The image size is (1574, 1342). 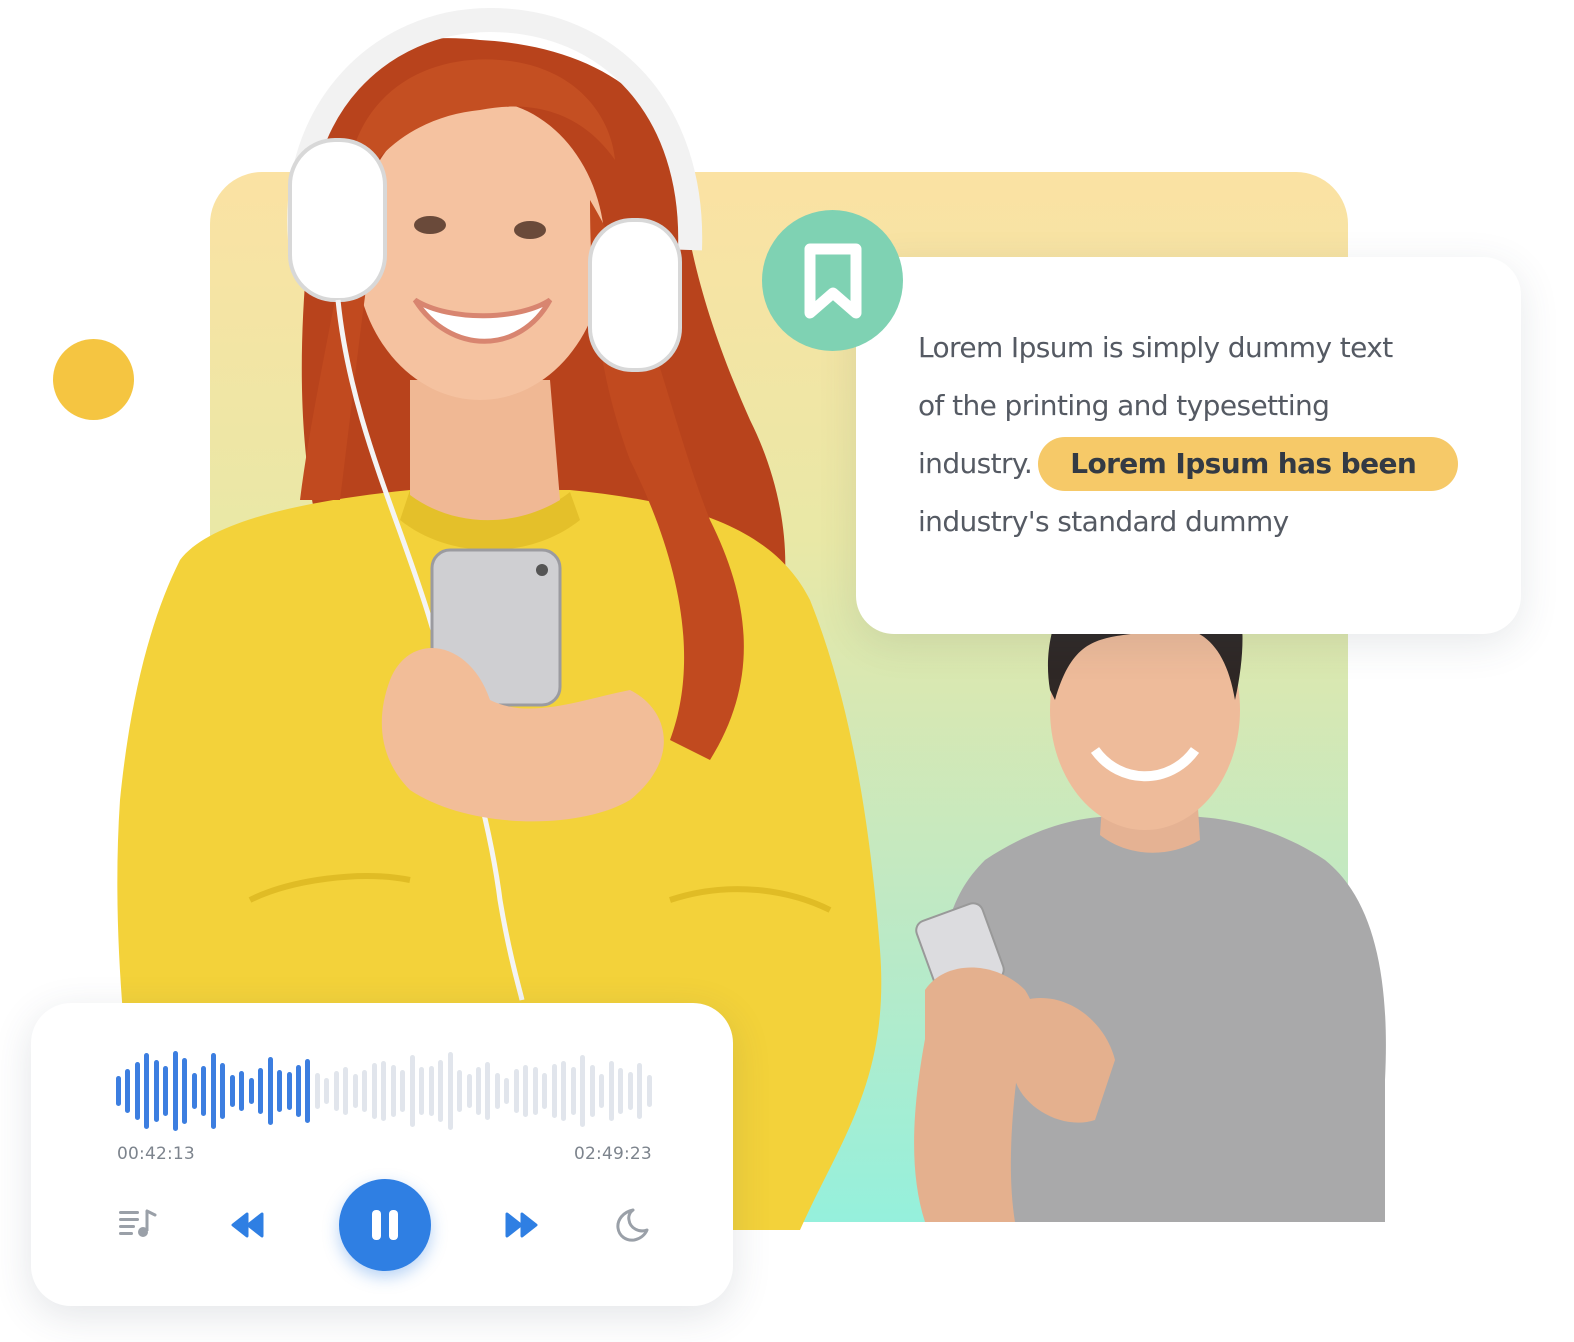 I want to click on fast-forward-button, so click(x=521, y=1225).